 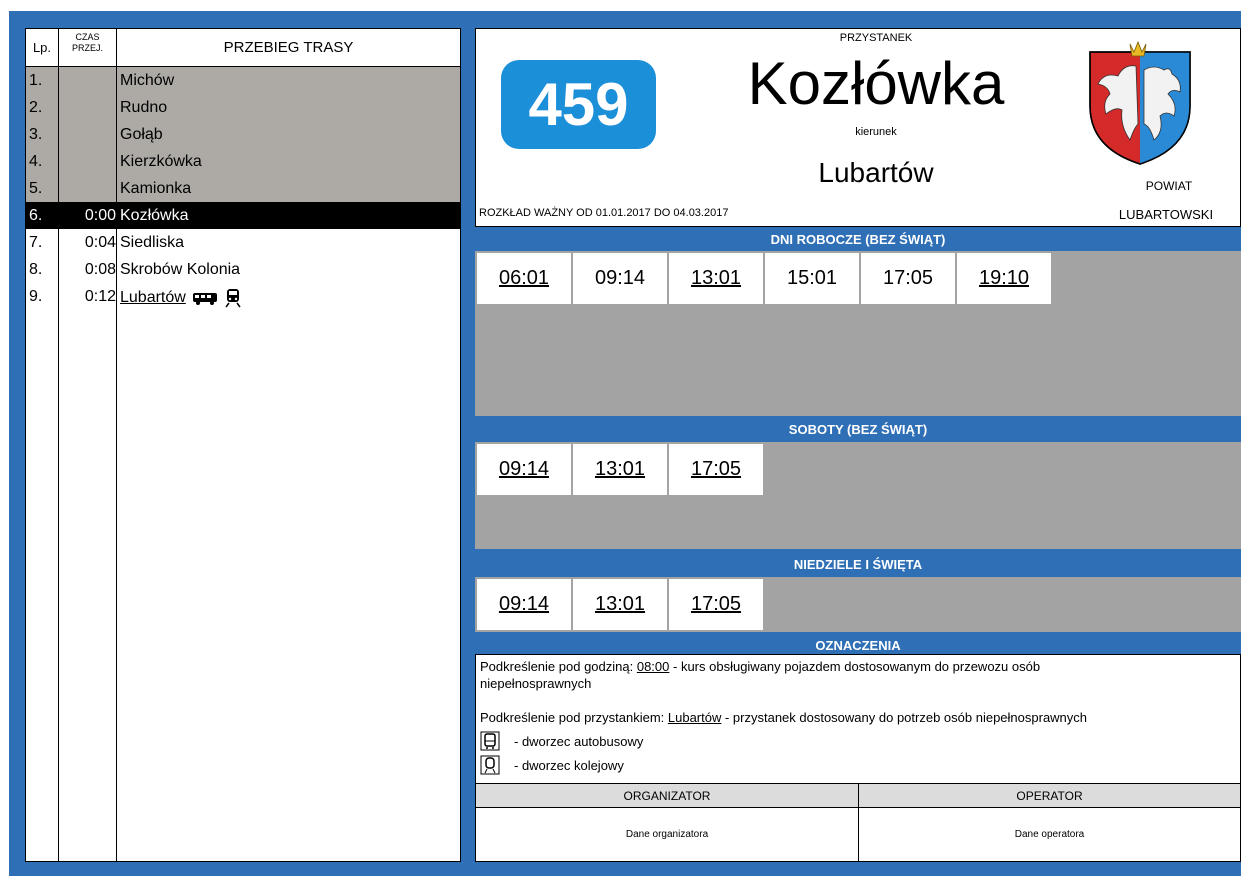 I want to click on operator-label: OPERATOR, so click(x=1049, y=795).